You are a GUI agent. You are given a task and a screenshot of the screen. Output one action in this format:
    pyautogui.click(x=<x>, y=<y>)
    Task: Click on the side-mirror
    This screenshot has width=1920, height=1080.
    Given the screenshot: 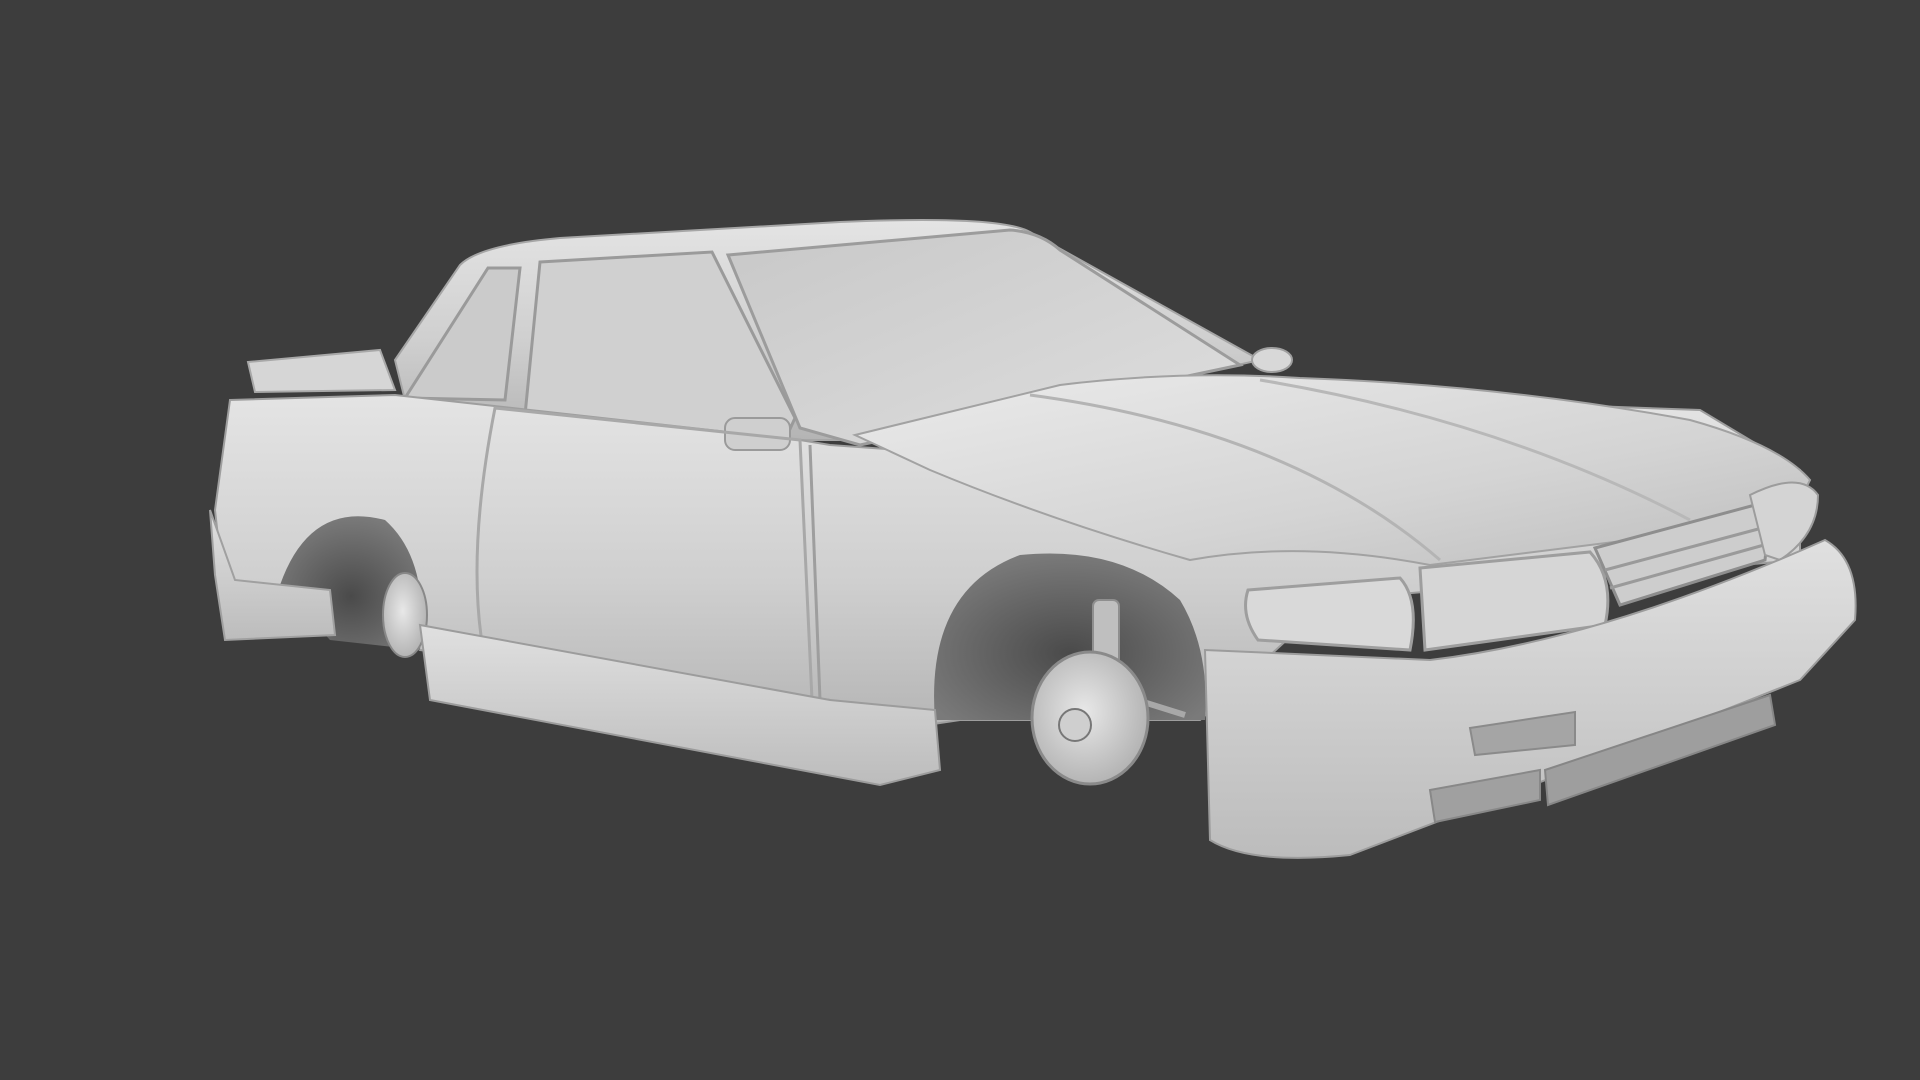 What is the action you would take?
    pyautogui.click(x=1272, y=360)
    